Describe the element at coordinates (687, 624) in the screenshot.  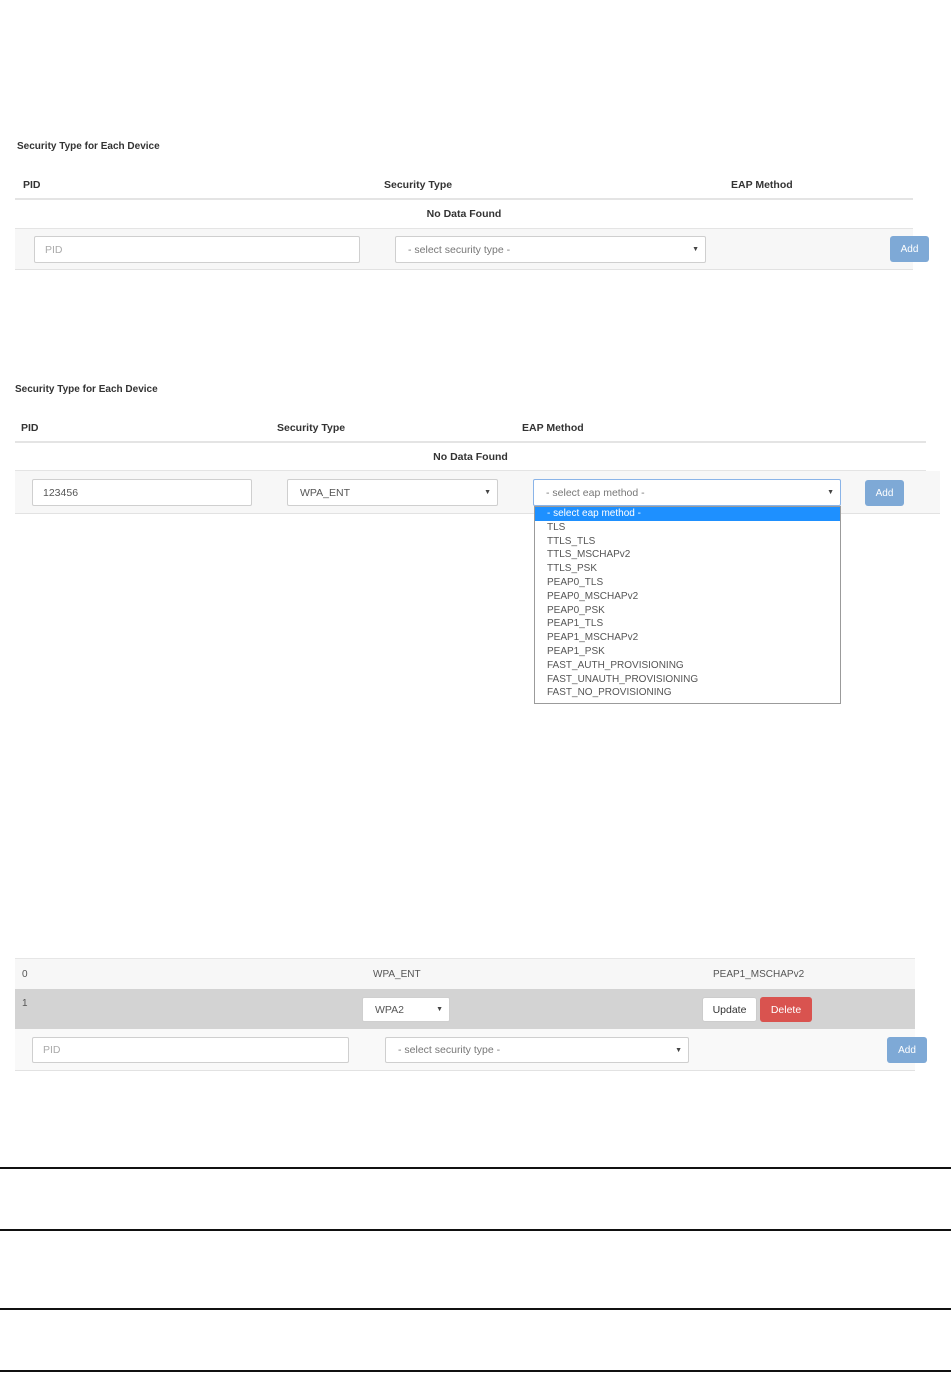
I see `eap-option: PEAP1_TLS` at that location.